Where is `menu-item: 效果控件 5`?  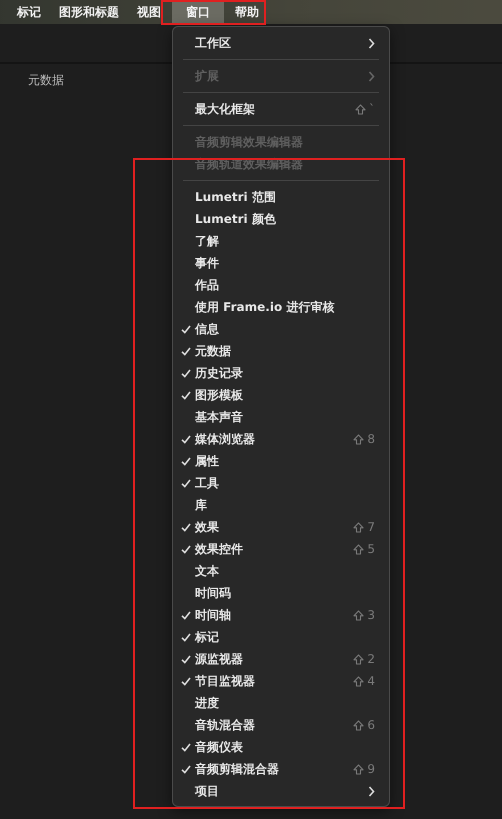
menu-item: 效果控件 5 is located at coordinates (281, 549).